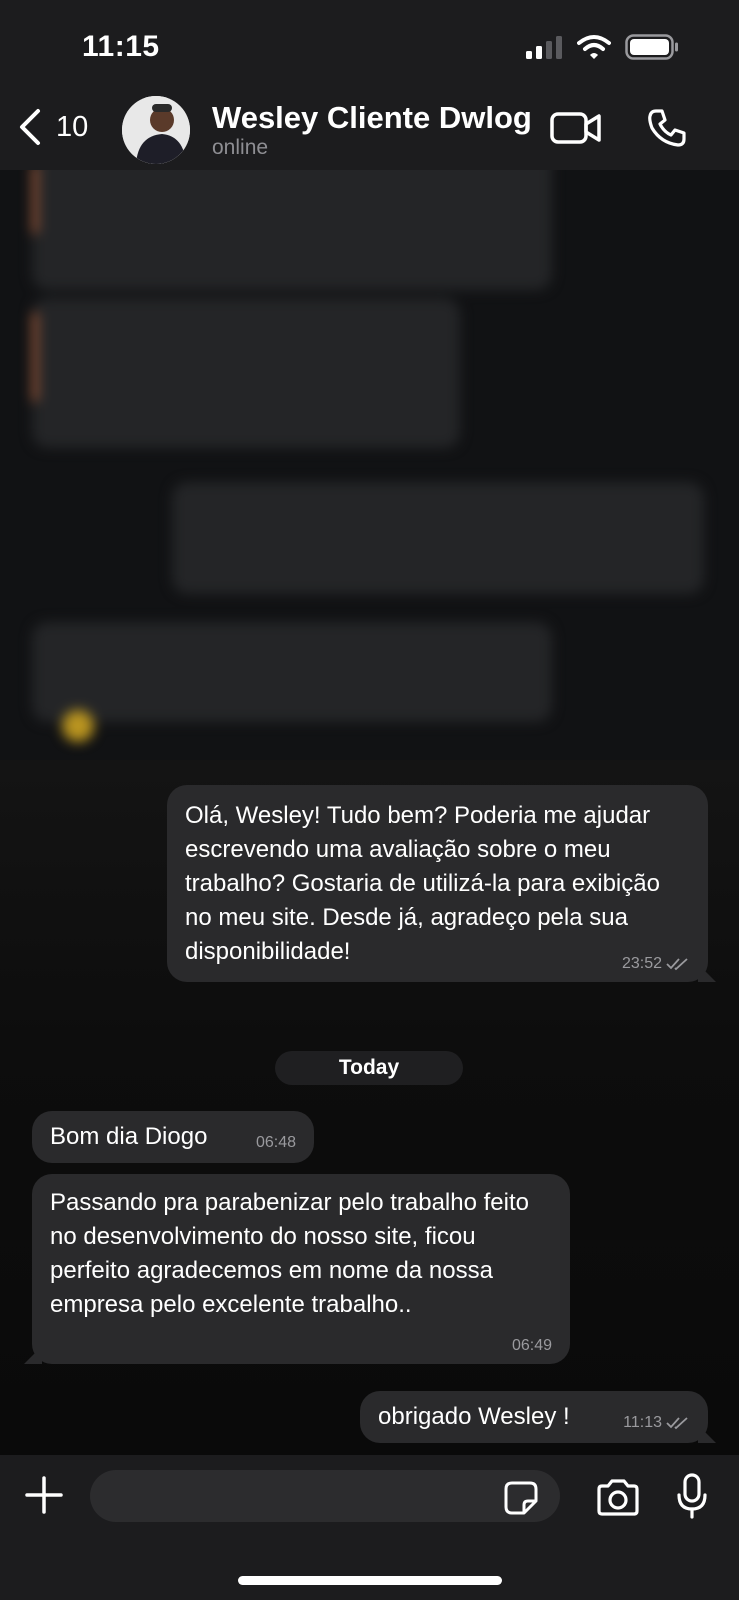 The image size is (739, 1600). I want to click on camera-icon, so click(618, 1497).